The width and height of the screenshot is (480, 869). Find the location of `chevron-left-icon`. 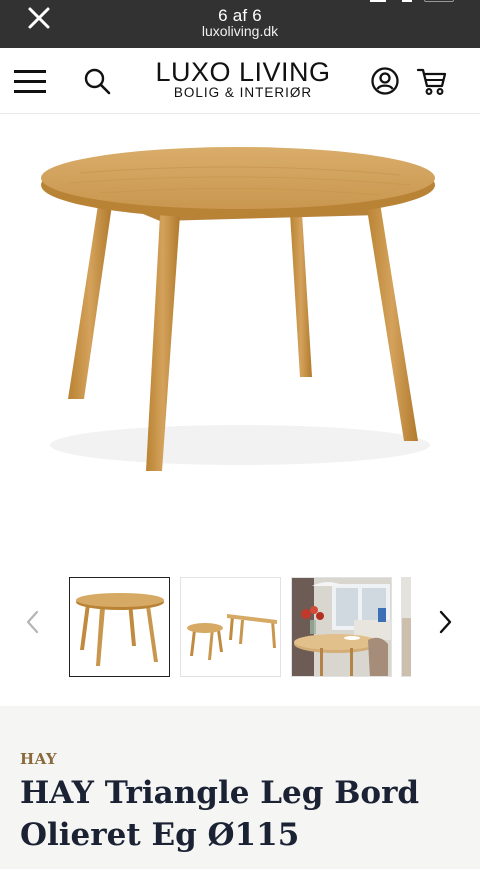

chevron-left-icon is located at coordinates (32, 622).